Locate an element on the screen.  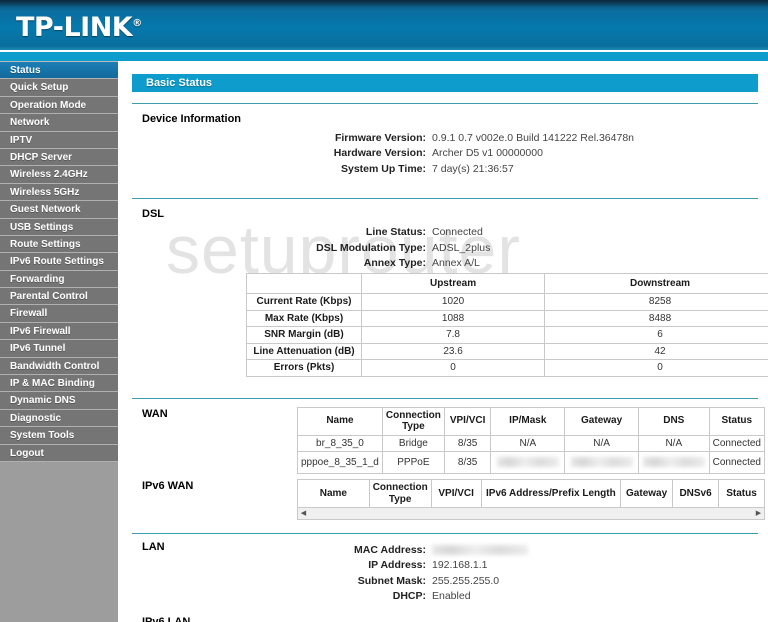
dsl-modulation-value: ADSL_2plus is located at coordinates (461, 247).